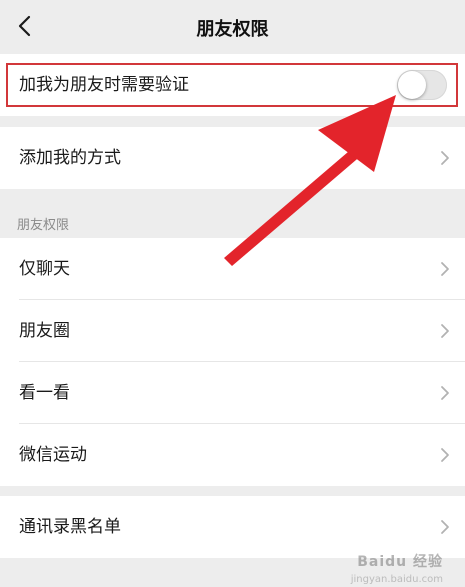  What do you see at coordinates (70, 158) in the screenshot?
I see `add-methods-label: 添加我的方式` at bounding box center [70, 158].